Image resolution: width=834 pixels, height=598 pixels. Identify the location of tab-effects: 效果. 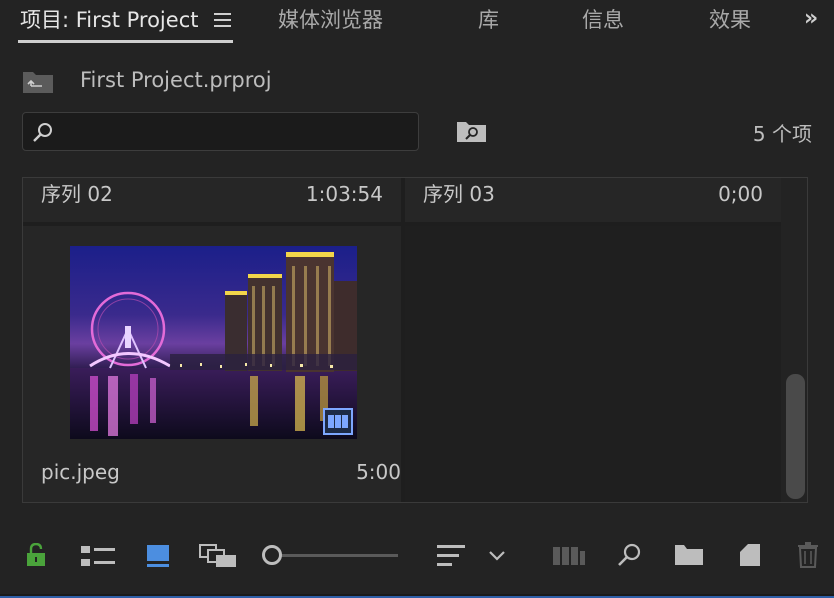
(730, 20).